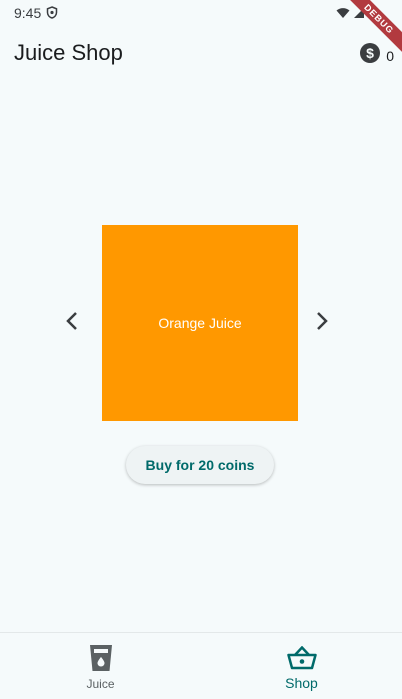 This screenshot has height=699, width=402. I want to click on nav-item-shop: Shop, so click(301, 666).